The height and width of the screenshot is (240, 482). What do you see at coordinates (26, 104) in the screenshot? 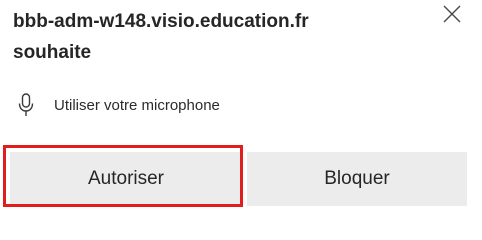
I see `microphone-icon` at bounding box center [26, 104].